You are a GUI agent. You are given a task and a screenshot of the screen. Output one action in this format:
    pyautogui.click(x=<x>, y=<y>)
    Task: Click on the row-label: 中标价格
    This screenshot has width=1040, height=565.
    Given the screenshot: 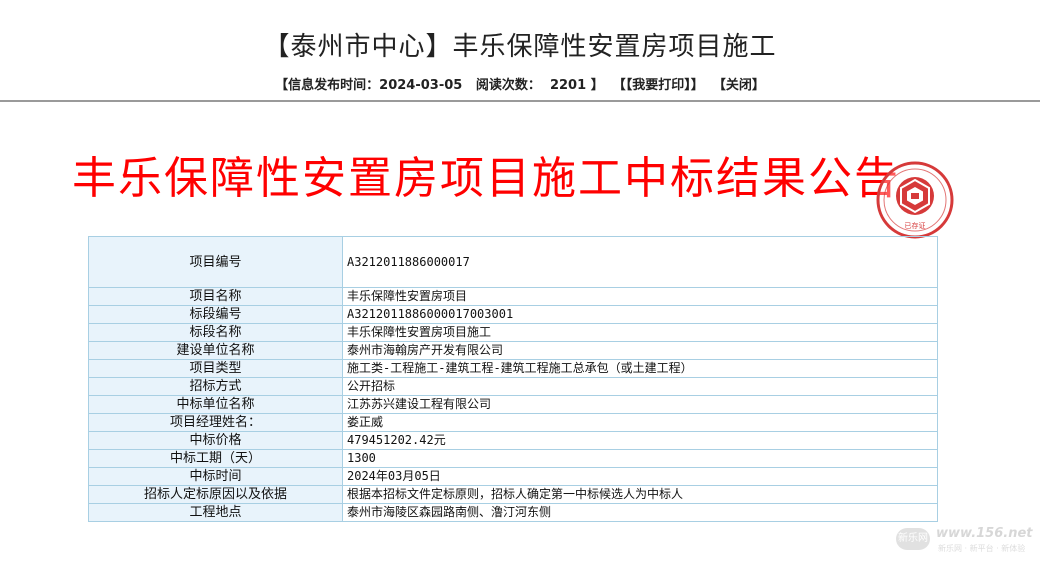 What is the action you would take?
    pyautogui.click(x=215, y=440)
    